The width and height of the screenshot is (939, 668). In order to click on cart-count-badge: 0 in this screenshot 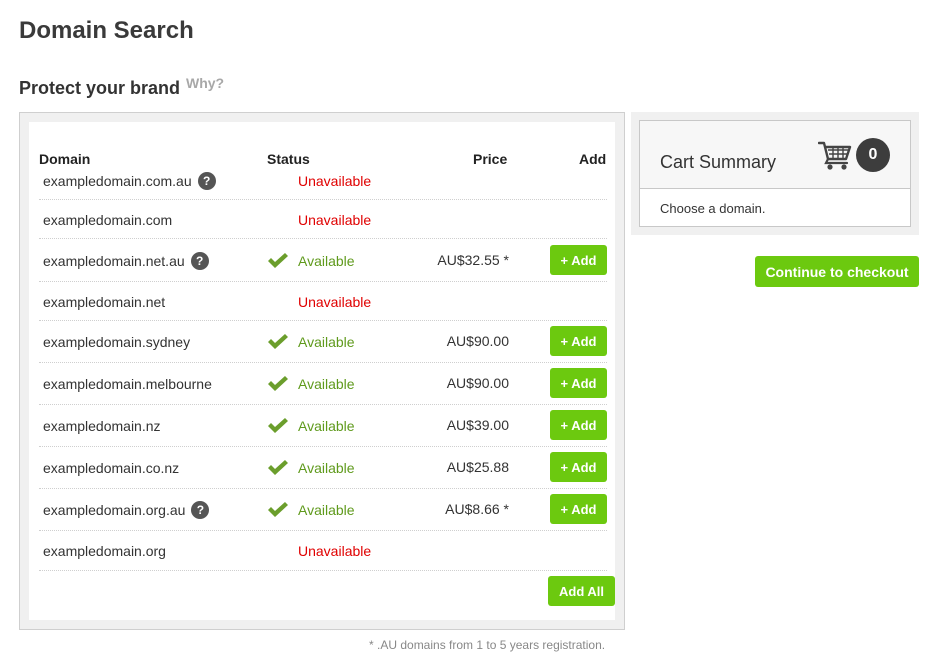, I will do `click(873, 155)`.